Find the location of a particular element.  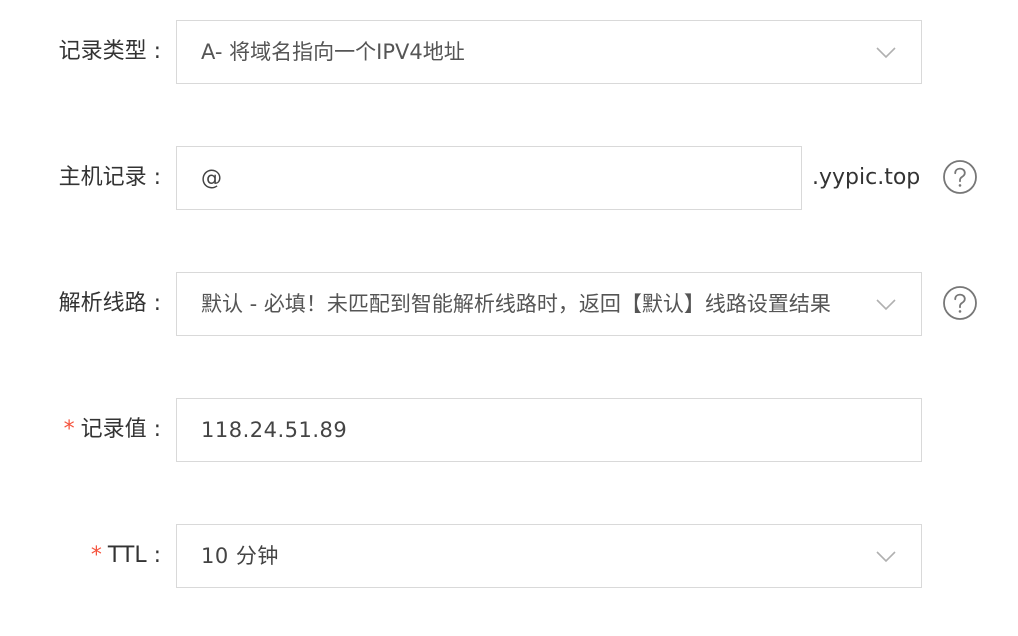

host-record-label-text: 主机记录 : is located at coordinates (109, 177).